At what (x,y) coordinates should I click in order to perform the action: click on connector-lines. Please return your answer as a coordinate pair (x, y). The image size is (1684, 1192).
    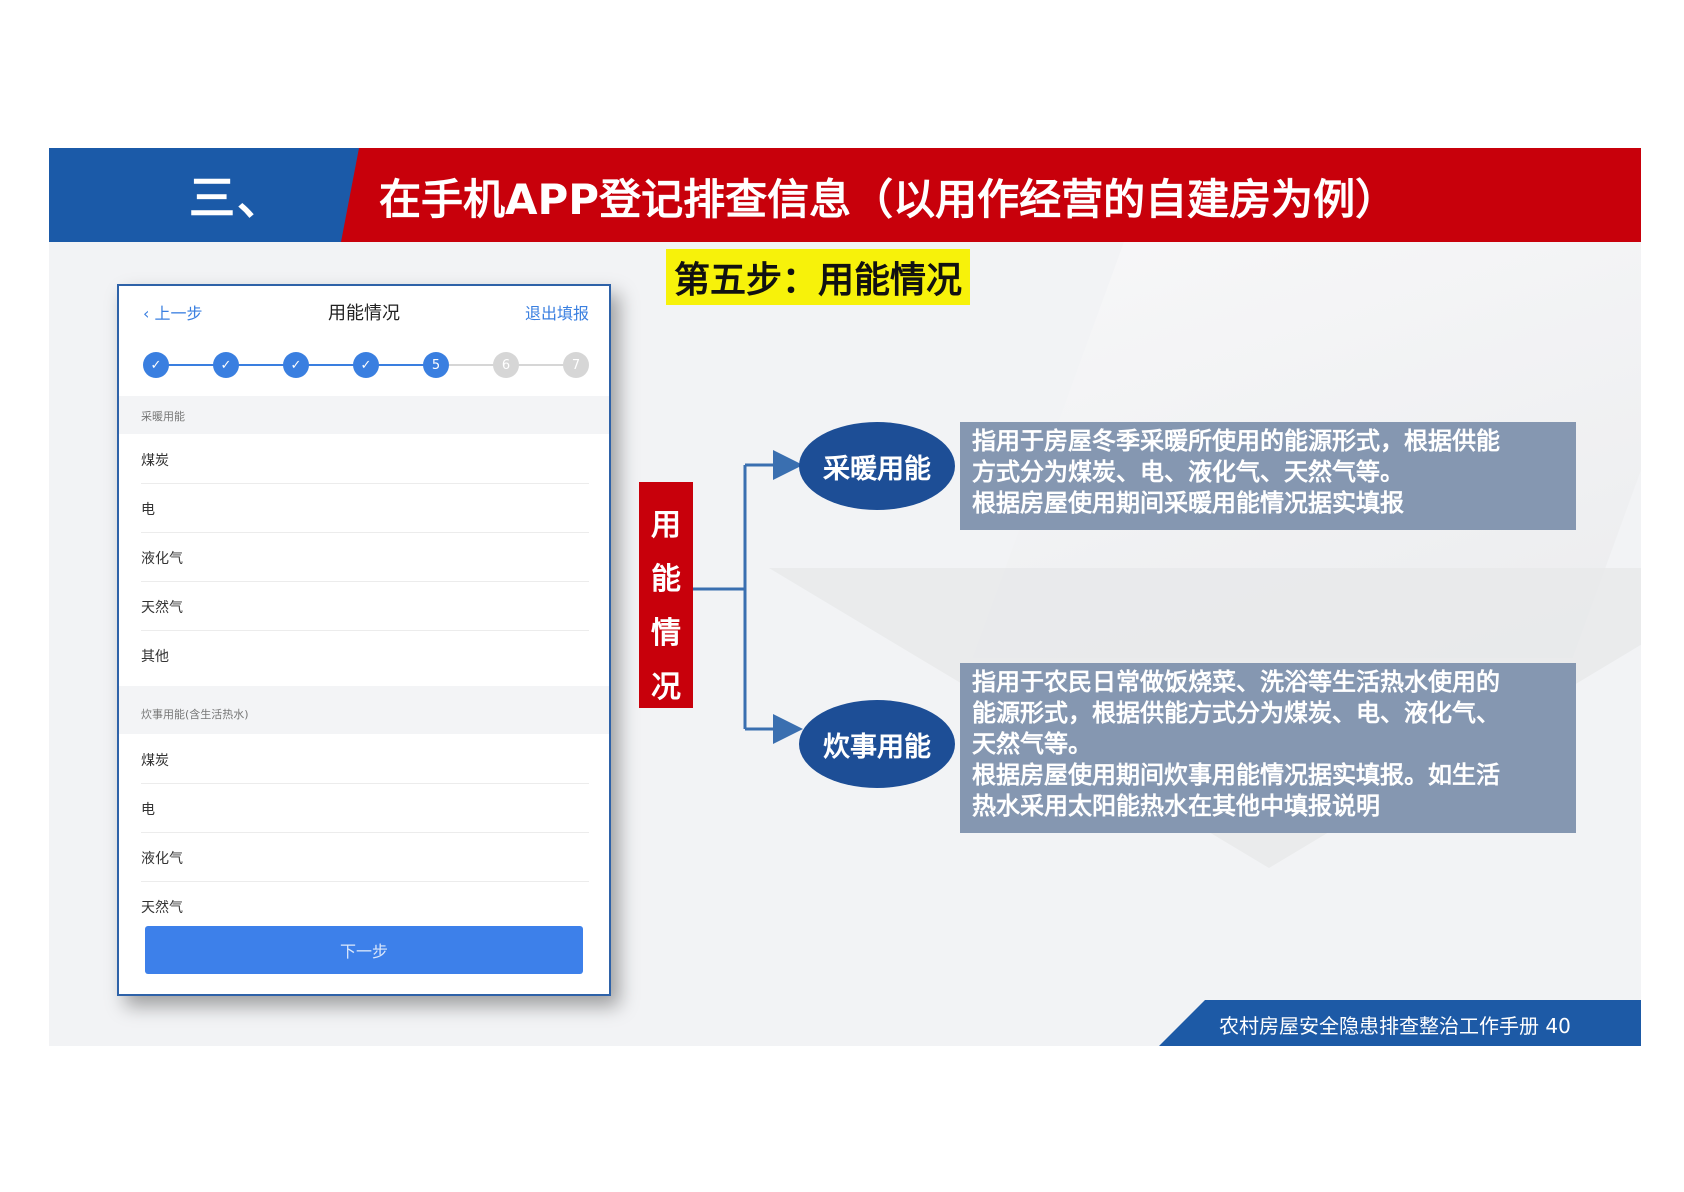
    Looking at the image, I should click on (748, 597).